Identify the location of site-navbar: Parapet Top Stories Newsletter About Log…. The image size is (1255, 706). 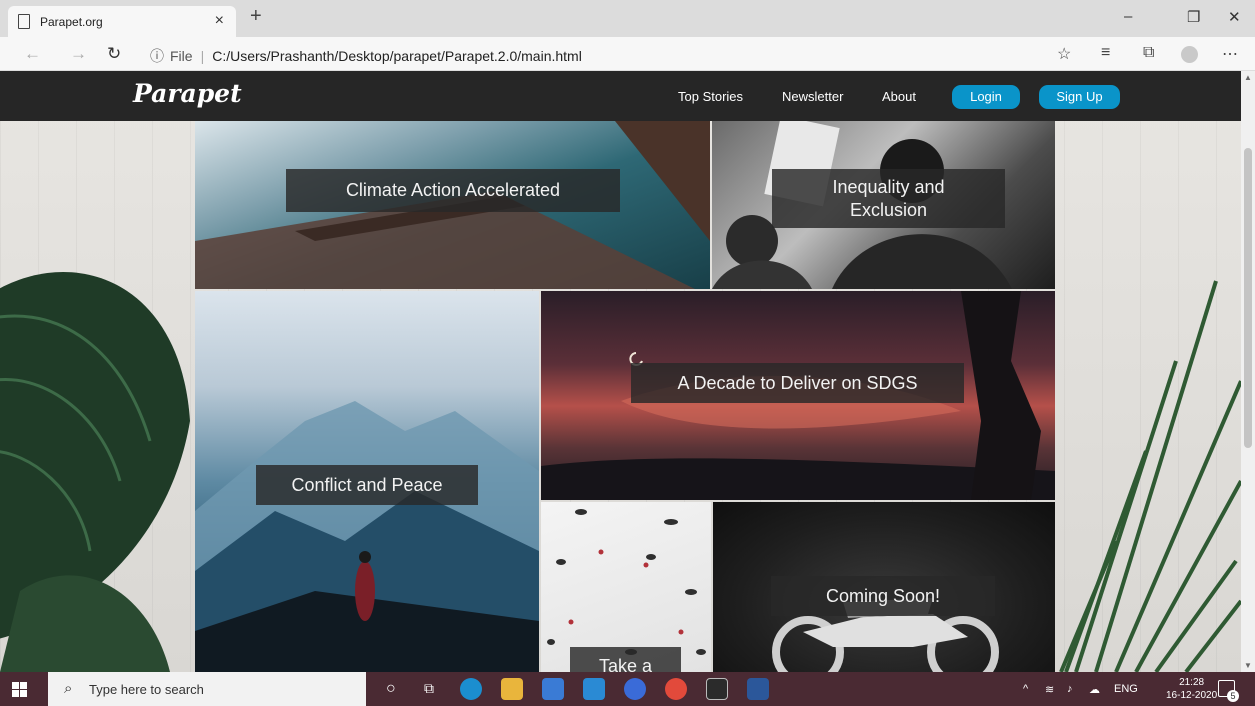
(620, 96).